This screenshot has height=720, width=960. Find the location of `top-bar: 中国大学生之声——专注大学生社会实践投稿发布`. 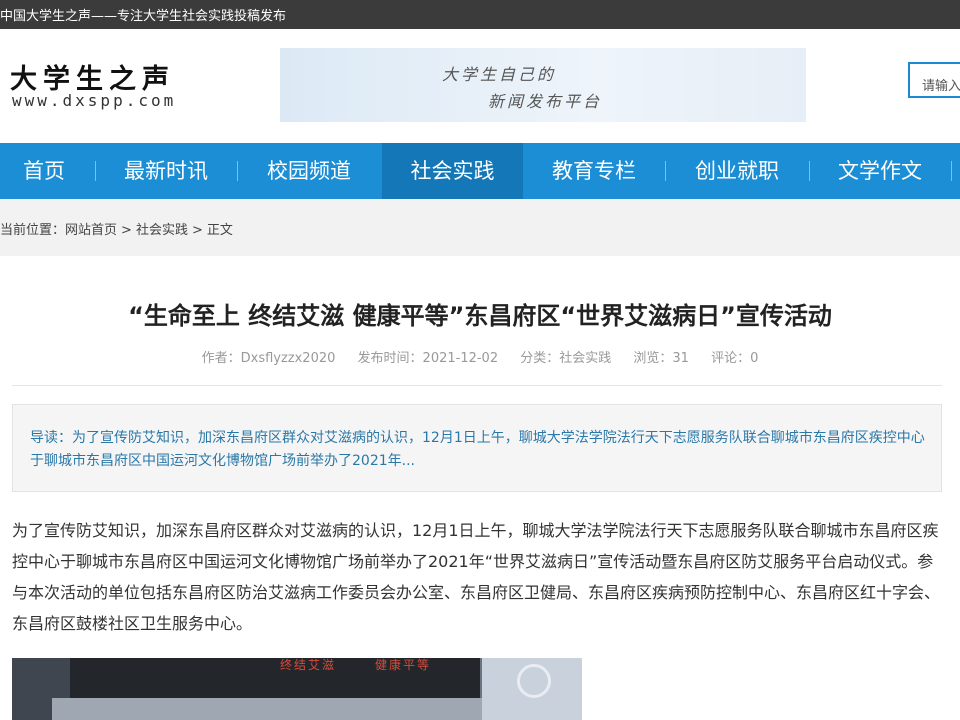

top-bar: 中国大学生之声——专注大学生社会实践投稿发布 is located at coordinates (480, 14).